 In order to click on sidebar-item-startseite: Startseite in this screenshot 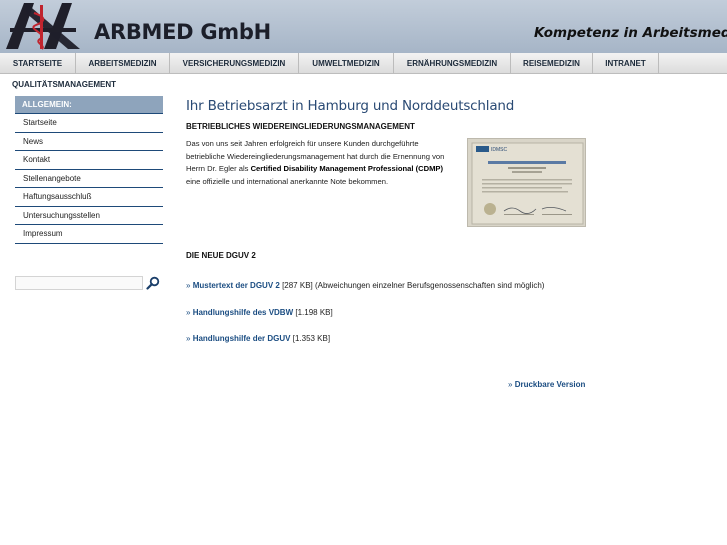, I will do `click(89, 123)`.